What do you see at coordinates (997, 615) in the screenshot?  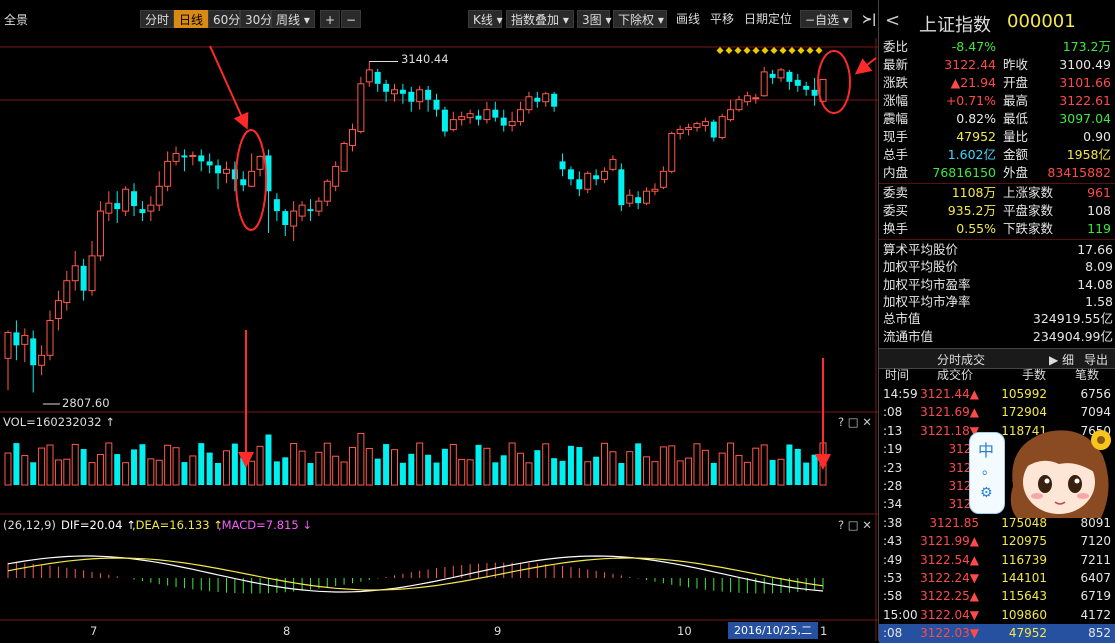 I see `trade-row: 15:00 3122.04▼ 109860 4172` at bounding box center [997, 615].